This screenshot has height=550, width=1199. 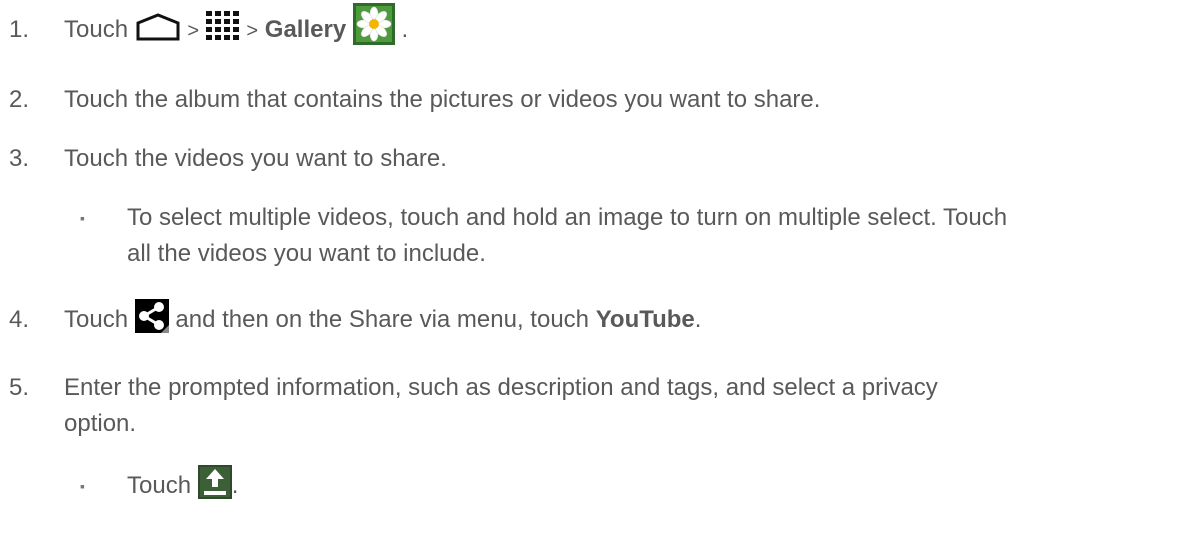 What do you see at coordinates (214, 481) in the screenshot?
I see `upload-icon` at bounding box center [214, 481].